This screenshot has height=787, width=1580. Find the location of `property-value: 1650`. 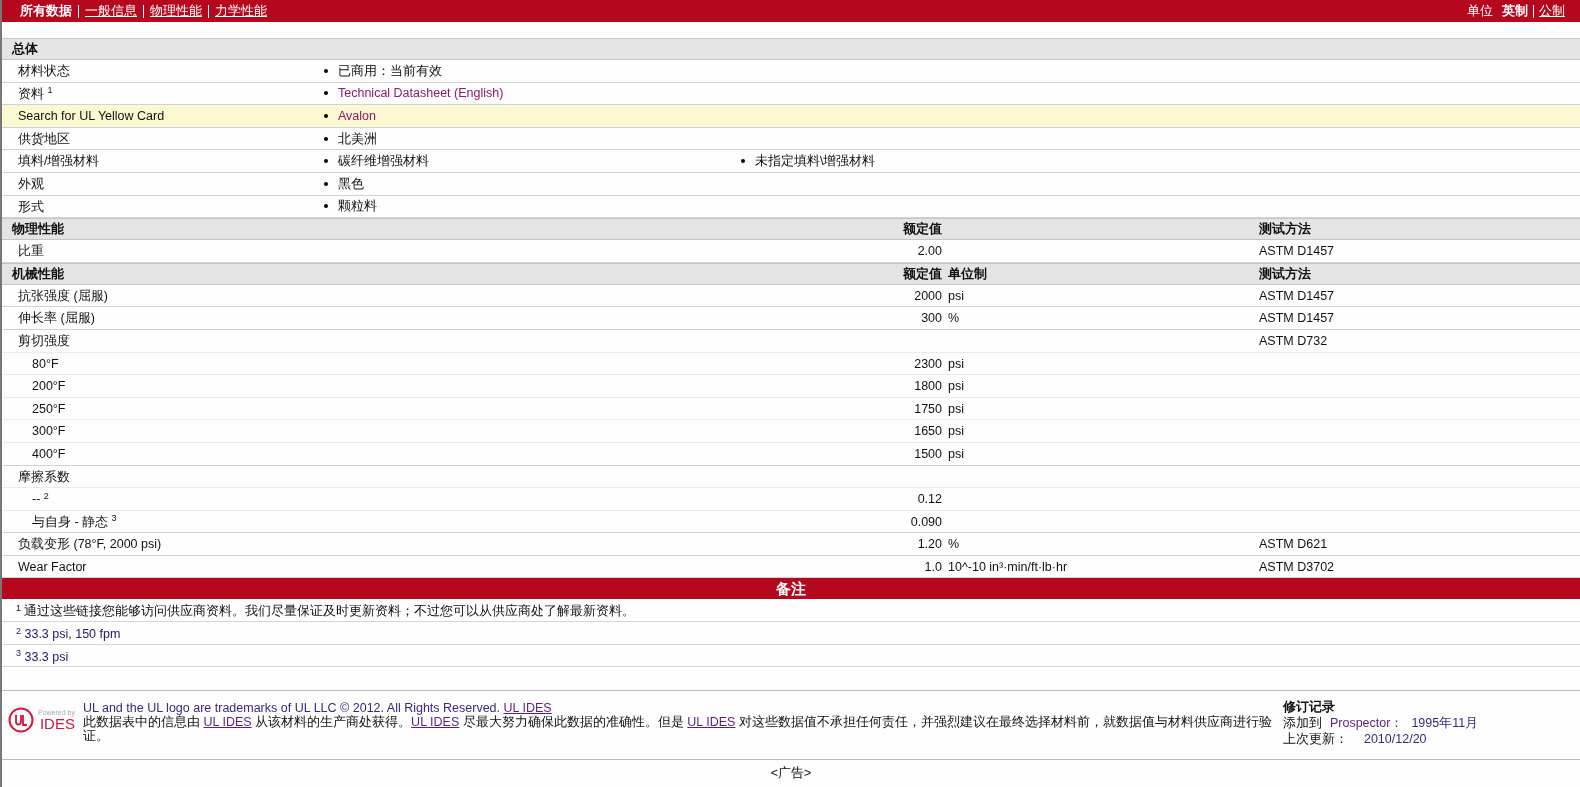

property-value: 1650 is located at coordinates (928, 431).